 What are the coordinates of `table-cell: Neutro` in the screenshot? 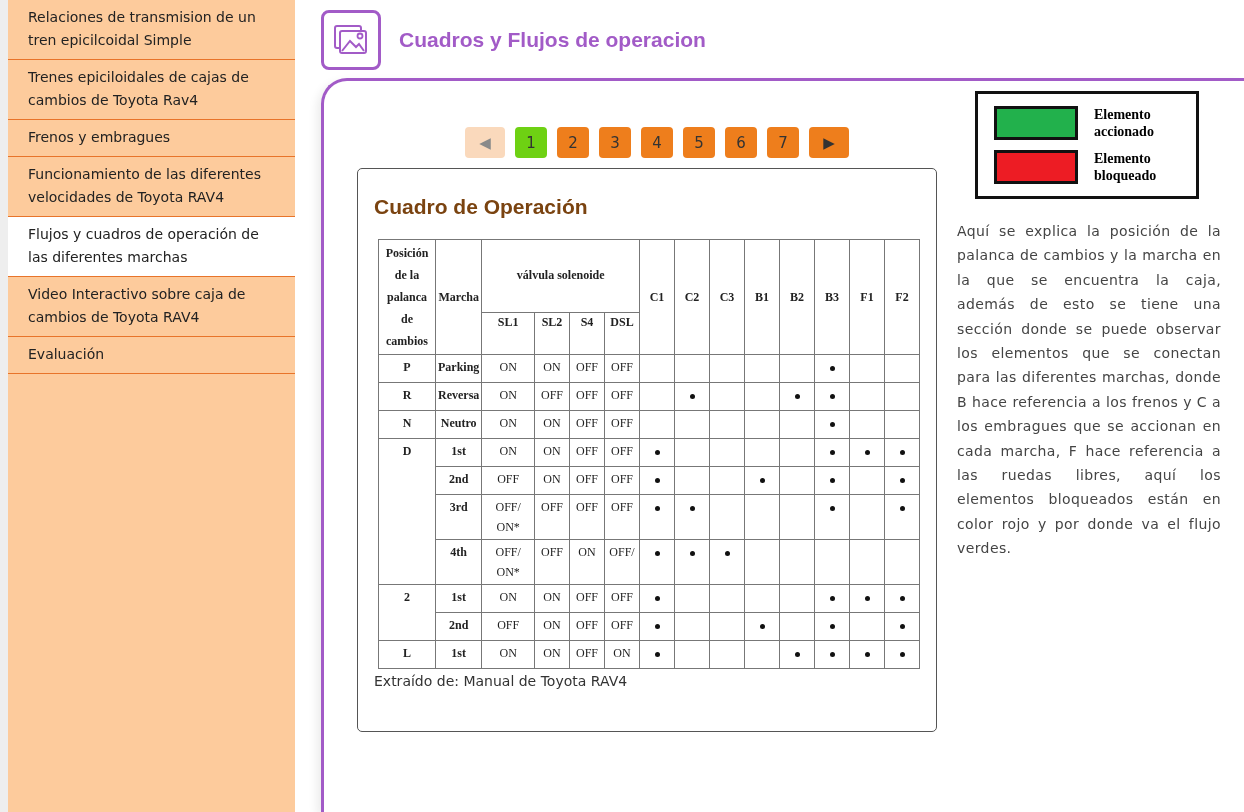 It's located at (458, 424).